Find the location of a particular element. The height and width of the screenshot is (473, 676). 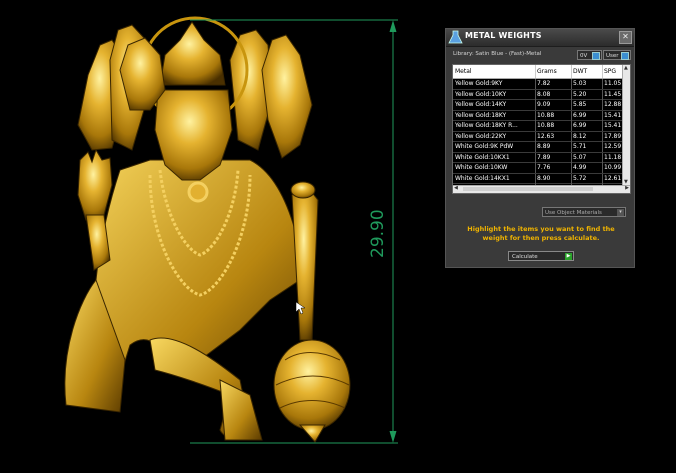

table-row: White Gold:10KX1 7.89 5.07 11.18 is located at coordinates (539, 157).